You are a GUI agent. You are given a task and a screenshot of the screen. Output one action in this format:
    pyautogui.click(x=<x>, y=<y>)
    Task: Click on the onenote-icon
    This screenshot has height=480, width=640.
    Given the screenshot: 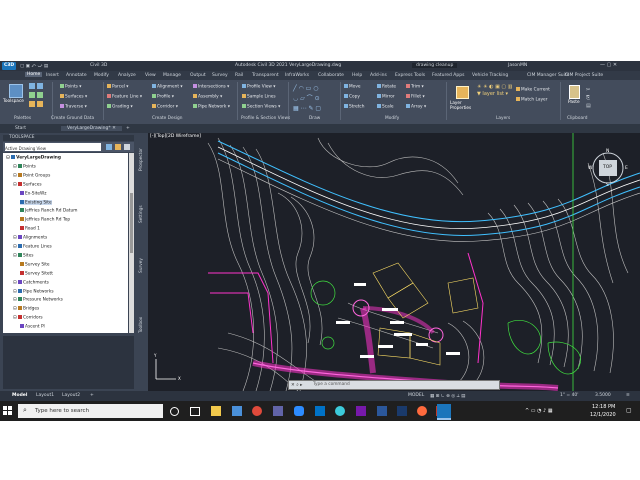 What is the action you would take?
    pyautogui.click(x=361, y=411)
    